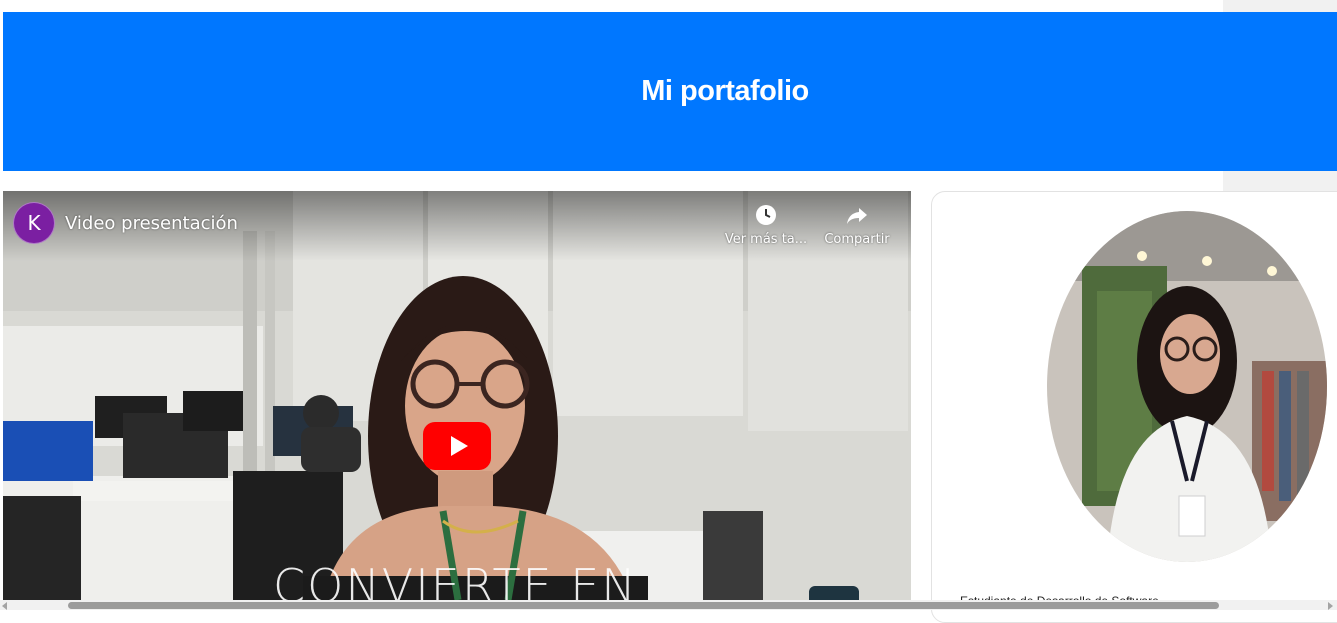 This screenshot has height=623, width=1337. I want to click on clock-icon, so click(766, 215).